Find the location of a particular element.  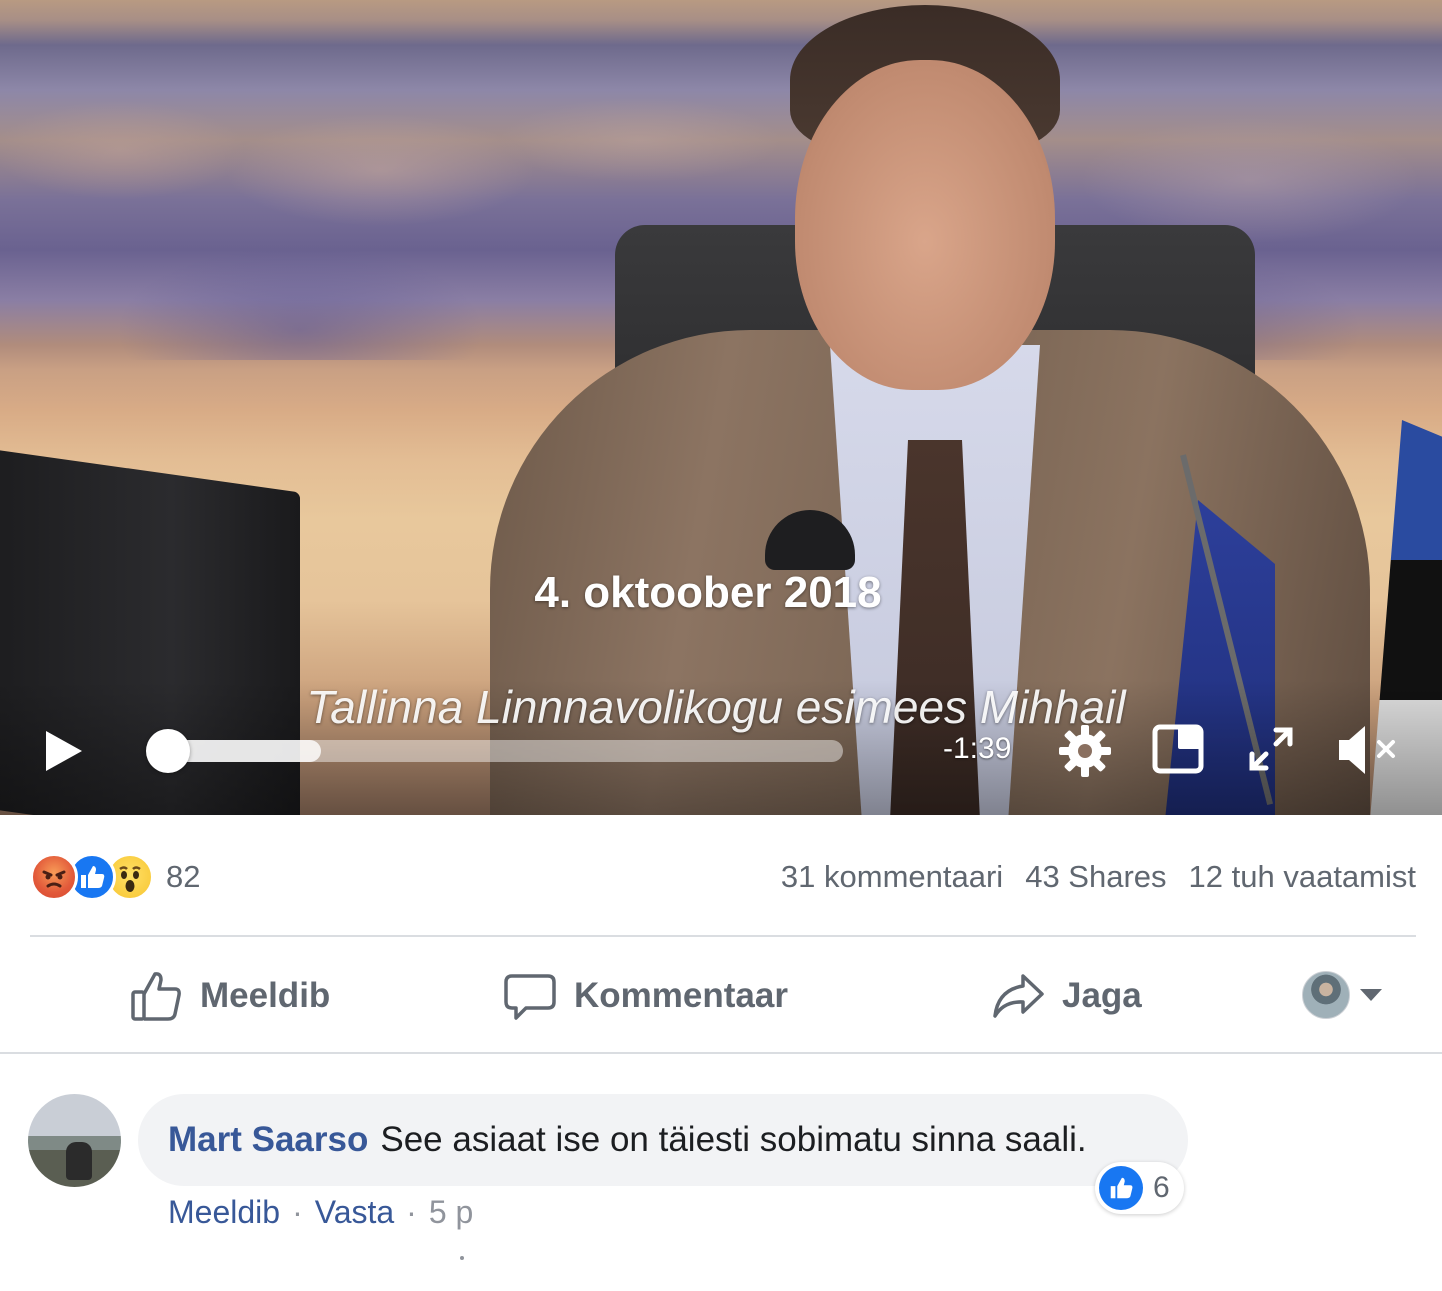

gear-icon is located at coordinates (1085, 751).